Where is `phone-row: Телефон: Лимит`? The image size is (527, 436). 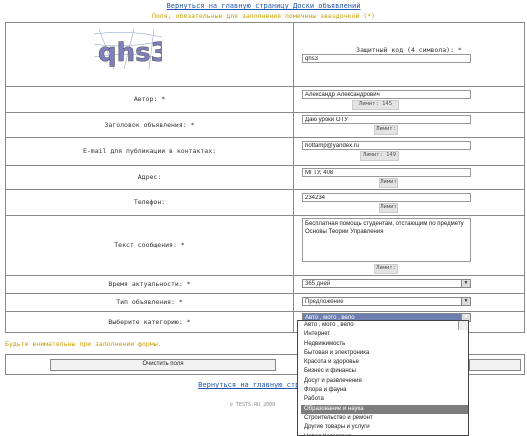 phone-row: Телефон: Лимит is located at coordinates (265, 202).